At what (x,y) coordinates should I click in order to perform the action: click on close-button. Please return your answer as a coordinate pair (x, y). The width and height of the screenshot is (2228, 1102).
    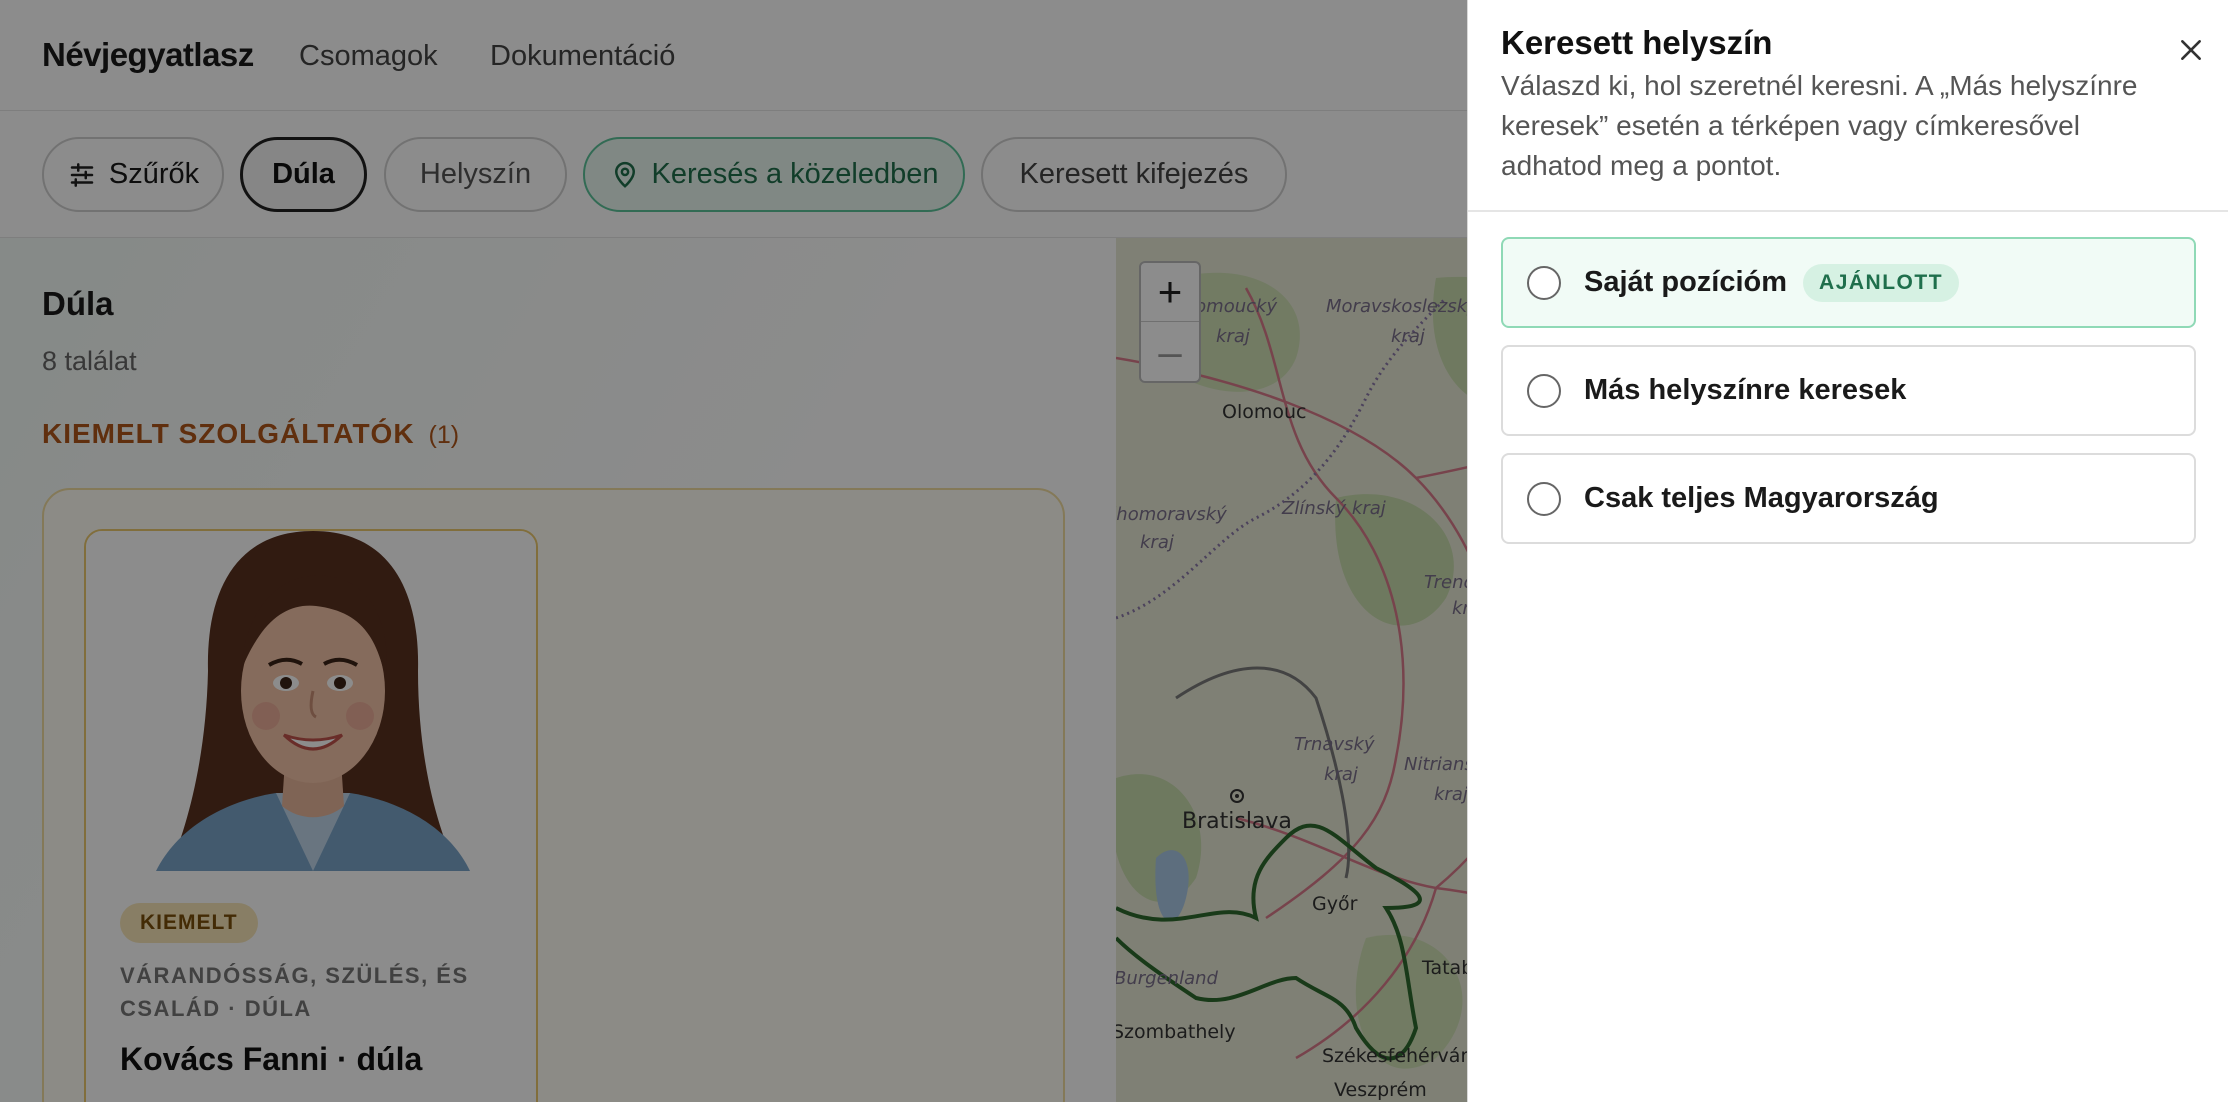
    Looking at the image, I should click on (2191, 50).